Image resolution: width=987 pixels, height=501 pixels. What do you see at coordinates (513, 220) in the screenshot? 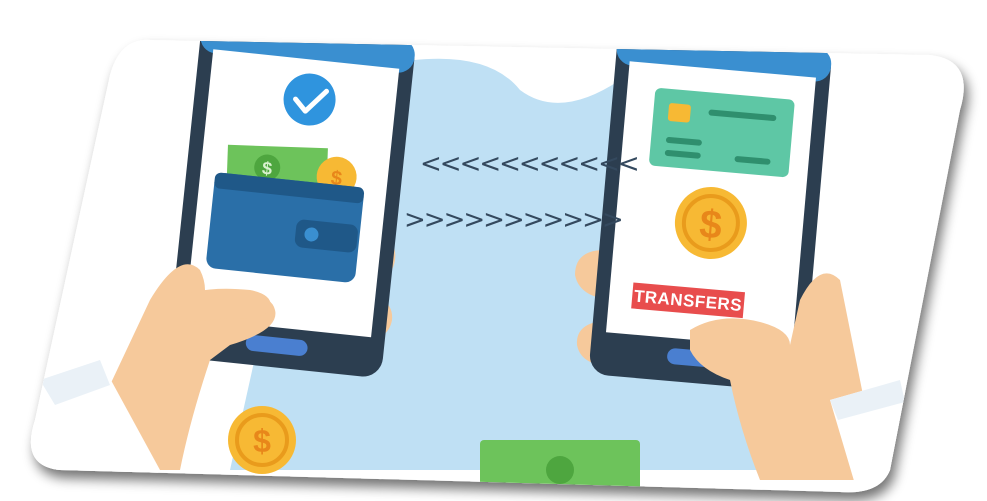
I see `outgoing-arrows: >>>>>>>>>>>` at bounding box center [513, 220].